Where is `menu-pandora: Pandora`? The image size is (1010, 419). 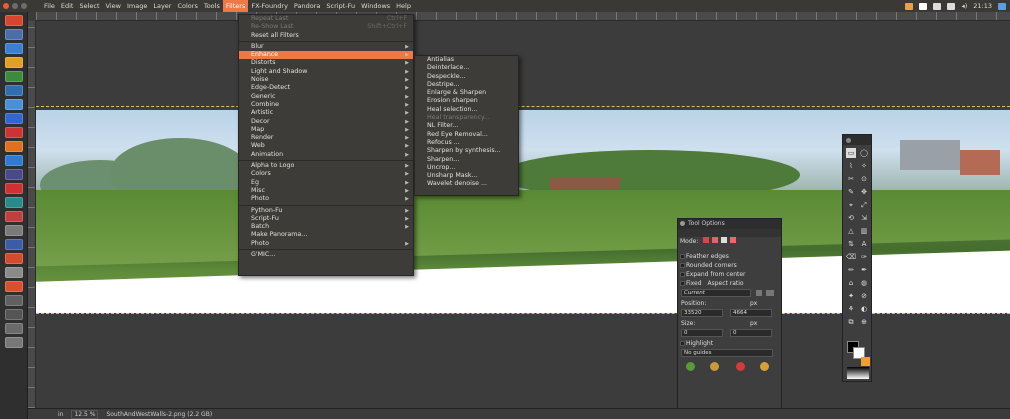
menu-pandora: Pandora is located at coordinates (307, 6).